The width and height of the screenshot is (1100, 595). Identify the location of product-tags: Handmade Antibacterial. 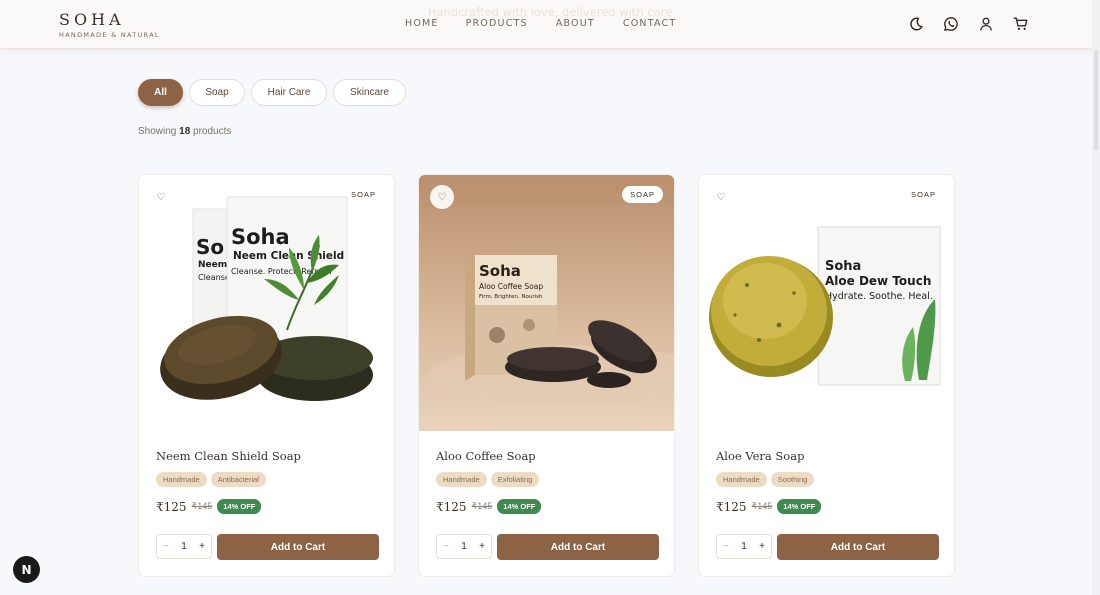
(213, 479).